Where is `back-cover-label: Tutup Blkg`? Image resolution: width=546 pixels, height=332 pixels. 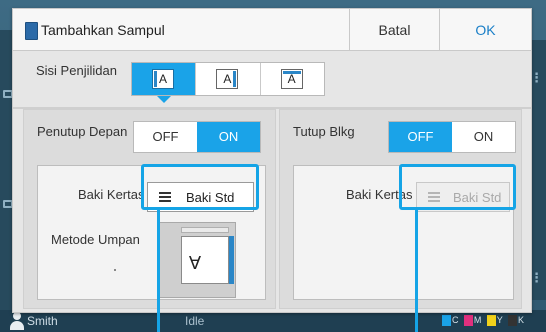 back-cover-label: Tutup Blkg is located at coordinates (324, 131).